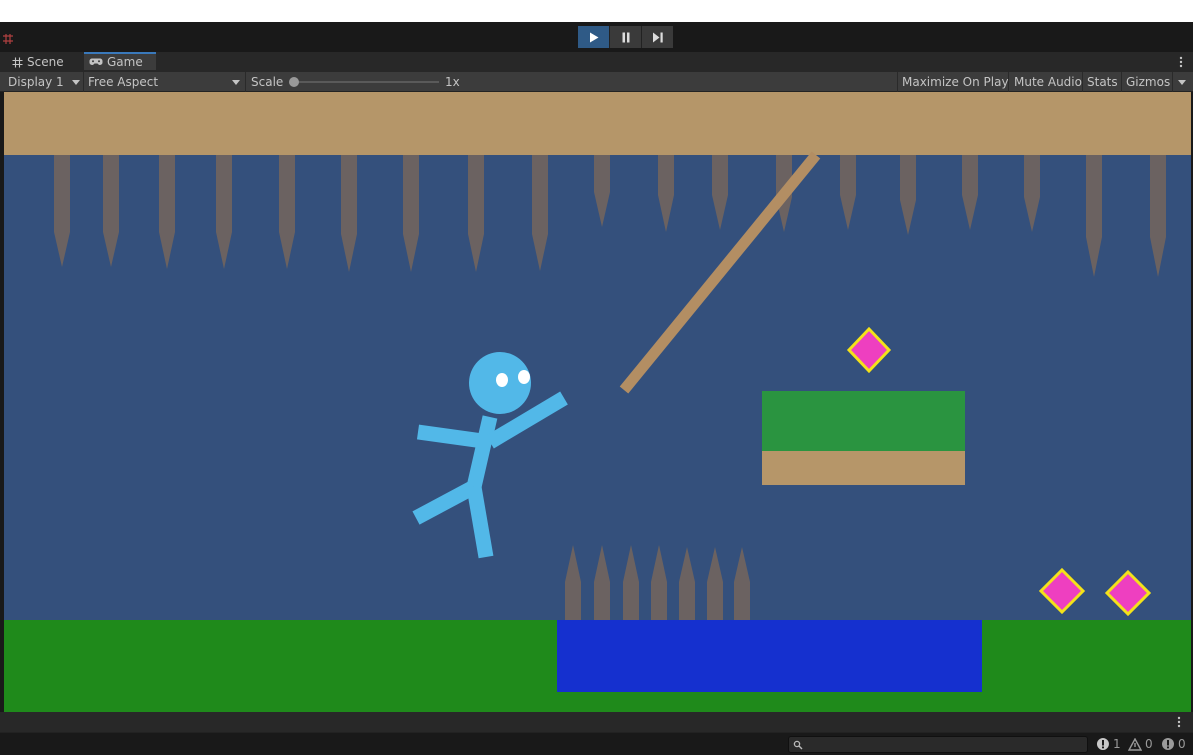  I want to click on tab-scene-label: Scene, so click(45, 62).